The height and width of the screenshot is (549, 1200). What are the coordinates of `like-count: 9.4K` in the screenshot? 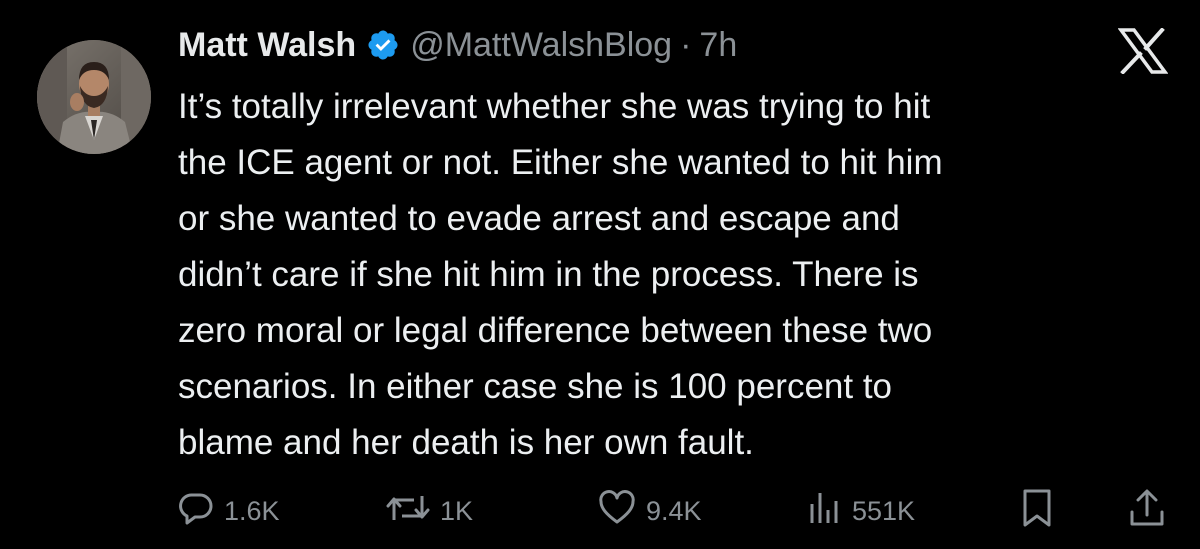 It's located at (674, 510).